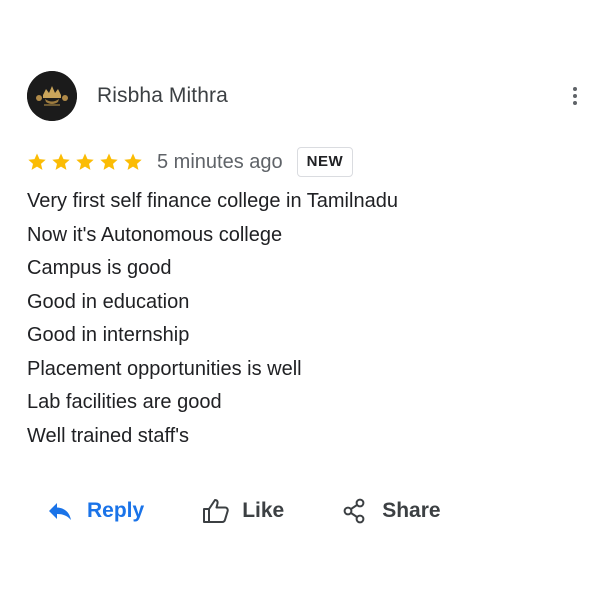 Image resolution: width=600 pixels, height=600 pixels. What do you see at coordinates (325, 162) in the screenshot?
I see `new-badge: NEW` at bounding box center [325, 162].